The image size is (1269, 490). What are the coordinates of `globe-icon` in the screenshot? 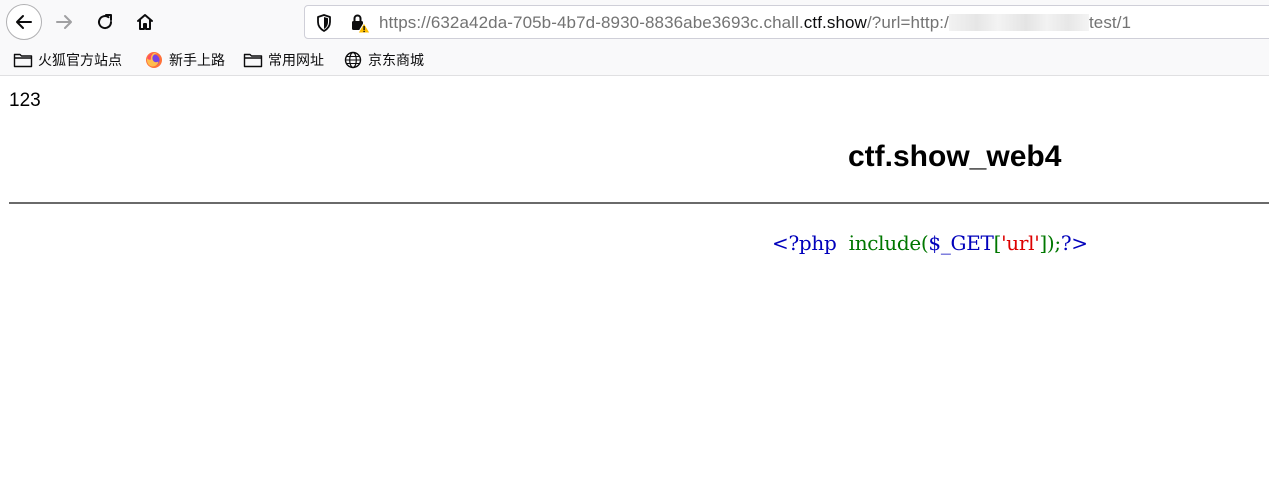 It's located at (353, 60).